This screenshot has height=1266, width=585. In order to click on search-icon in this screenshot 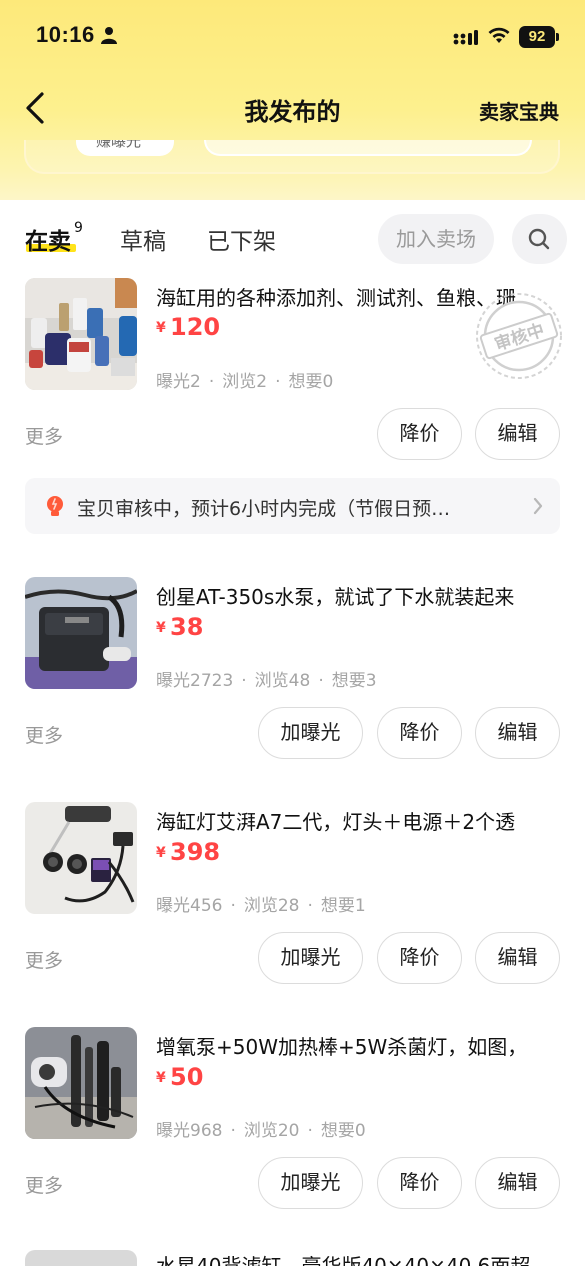, I will do `click(539, 239)`.